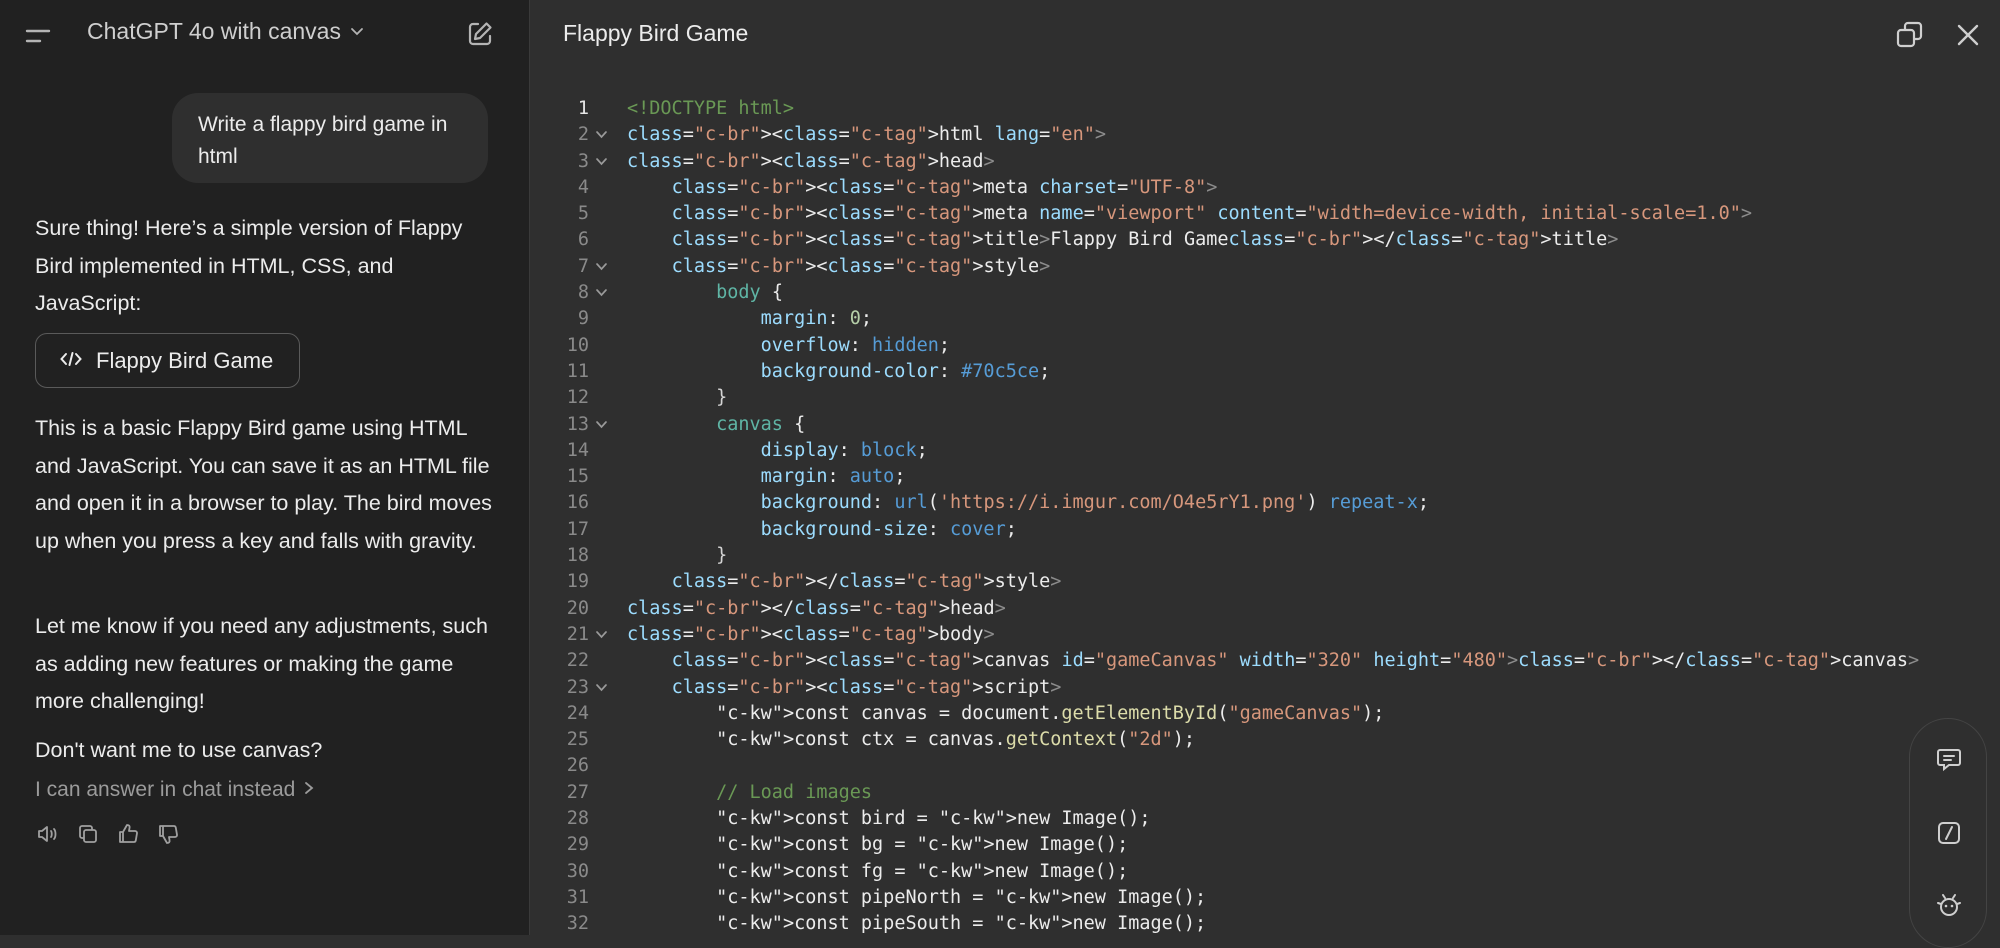 This screenshot has height=948, width=2000. I want to click on code-text: overflow: hidden;, so click(855, 345).